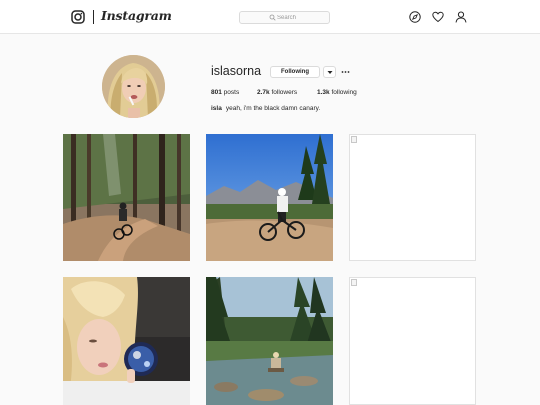 The width and height of the screenshot is (540, 405). I want to click on triangle-down-icon, so click(330, 72).